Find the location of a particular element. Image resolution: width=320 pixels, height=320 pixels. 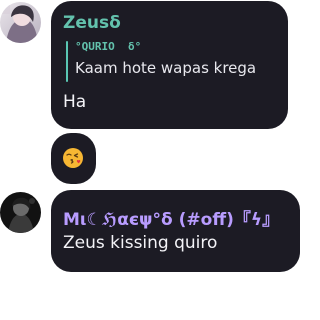

reply-author: °QURIO δ° is located at coordinates (108, 46).